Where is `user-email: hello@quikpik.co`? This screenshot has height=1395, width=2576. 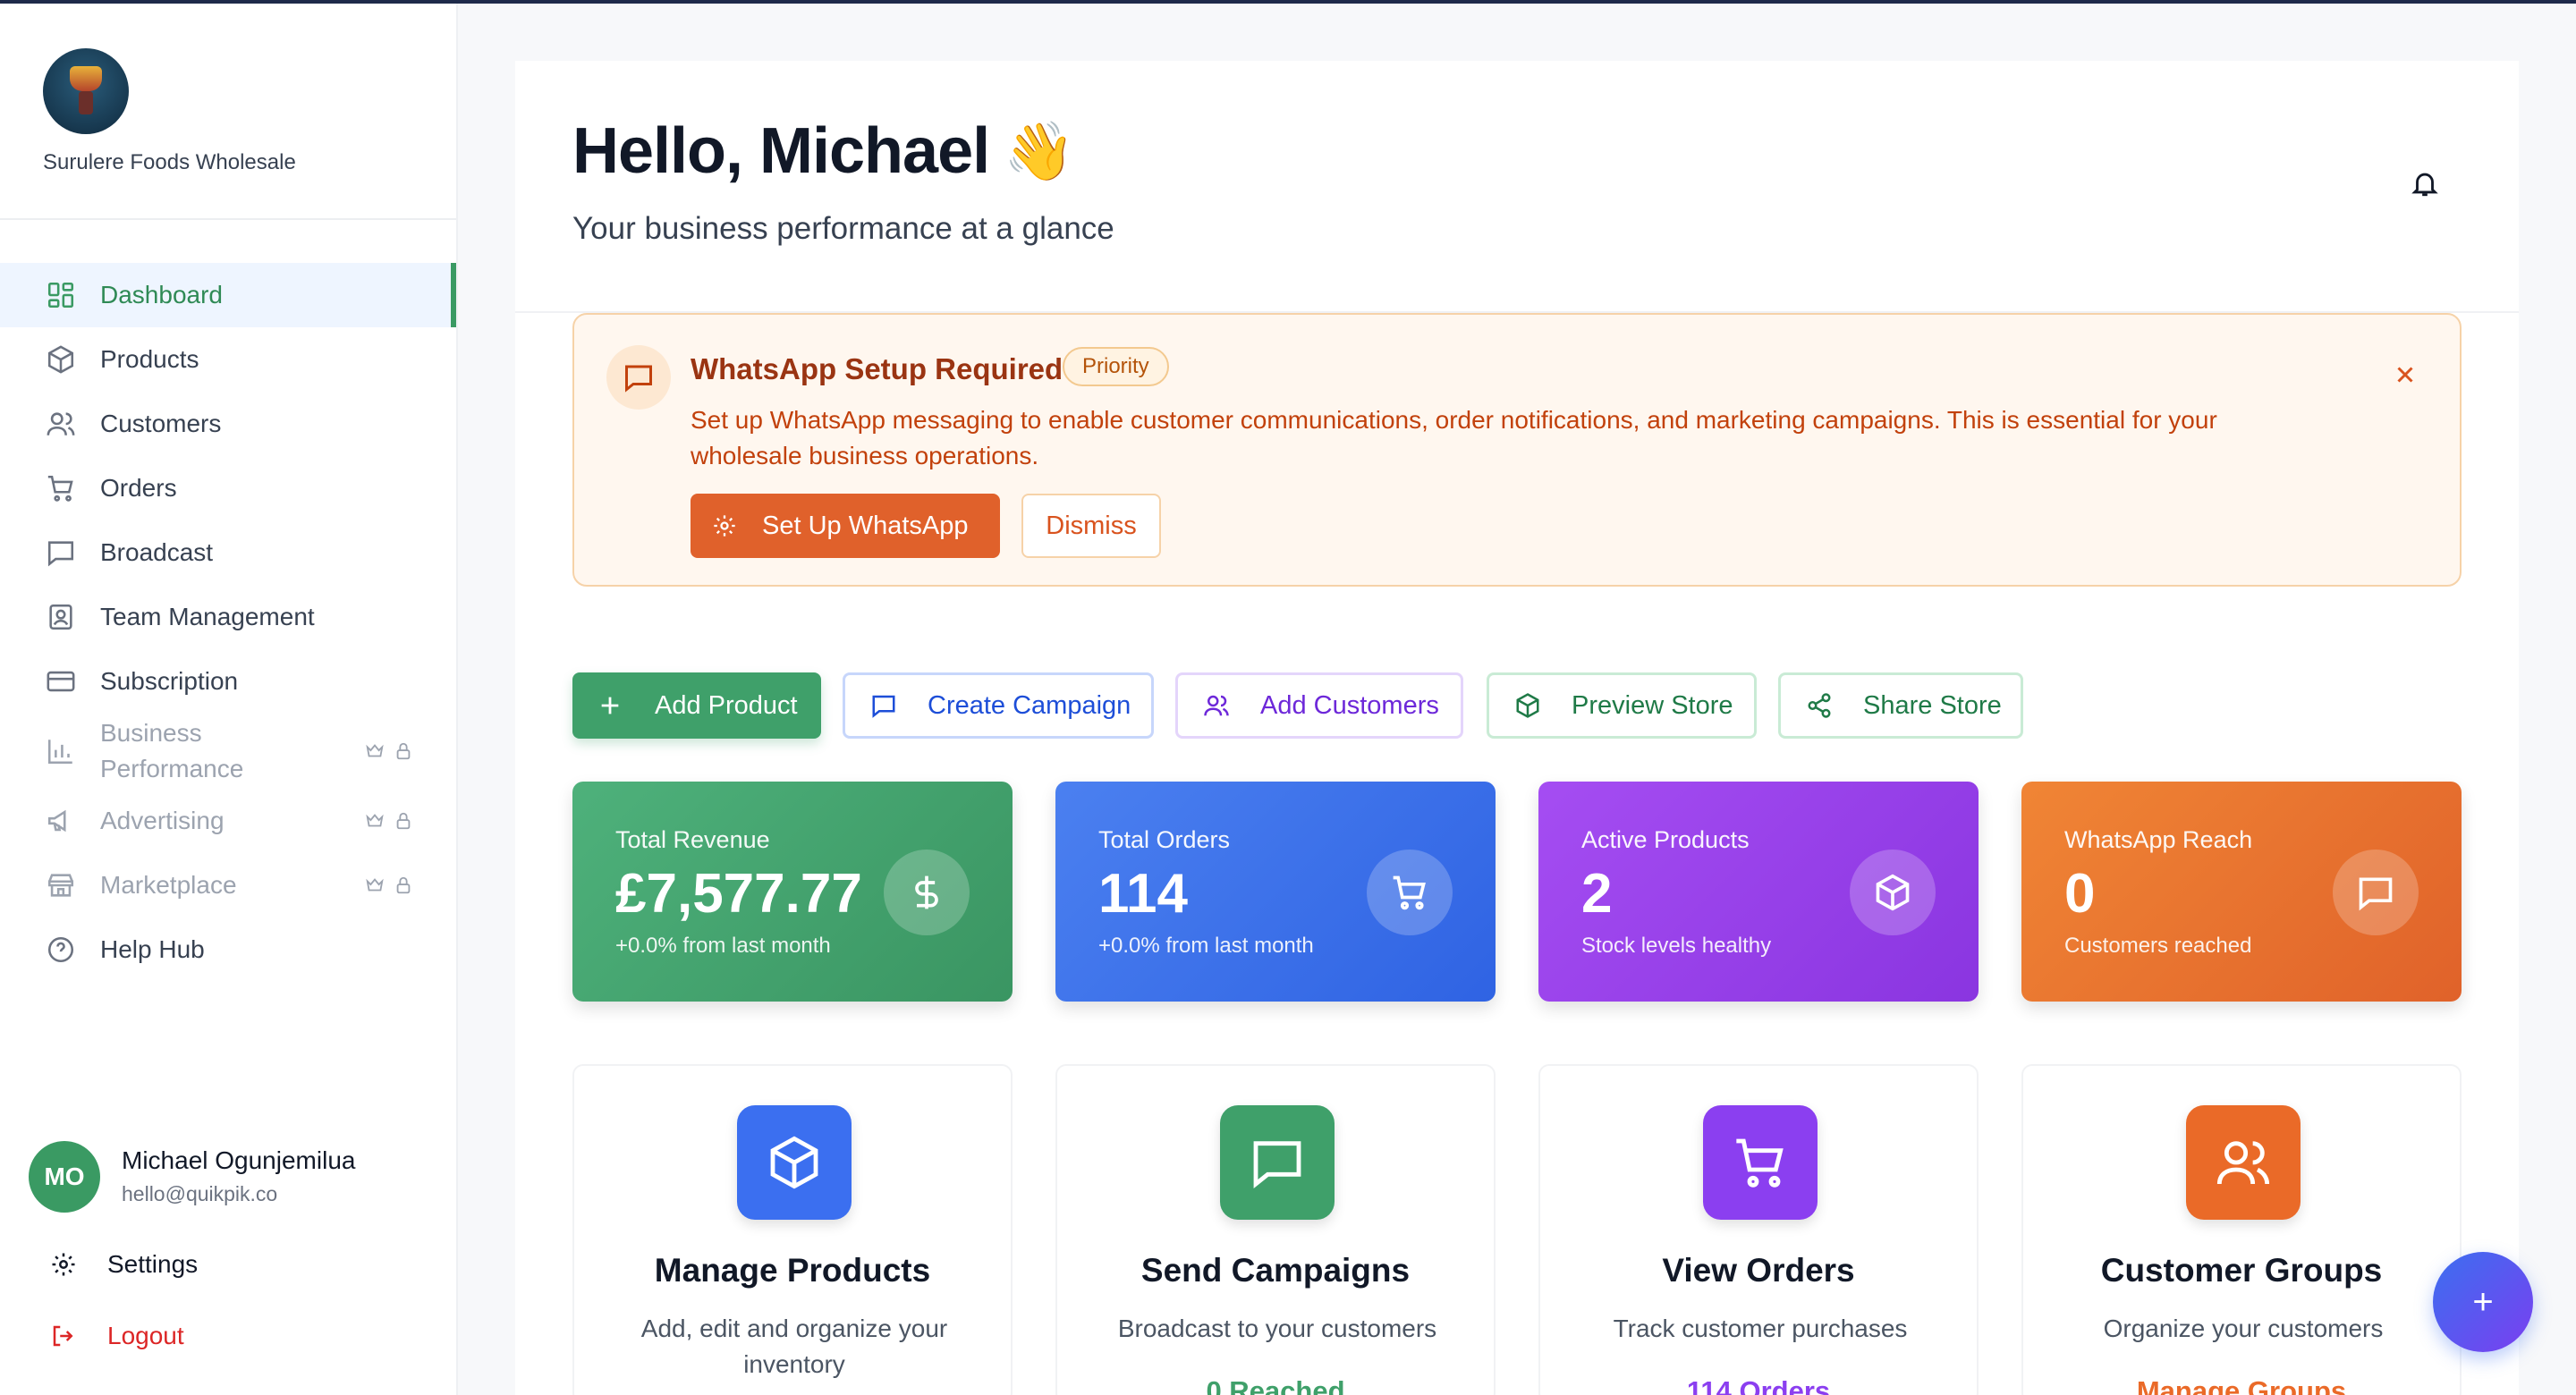
user-email: hello@quikpik.co is located at coordinates (200, 1193).